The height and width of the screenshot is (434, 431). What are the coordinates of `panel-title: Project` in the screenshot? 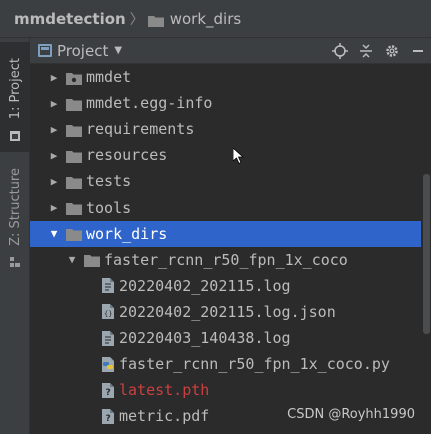 It's located at (83, 50).